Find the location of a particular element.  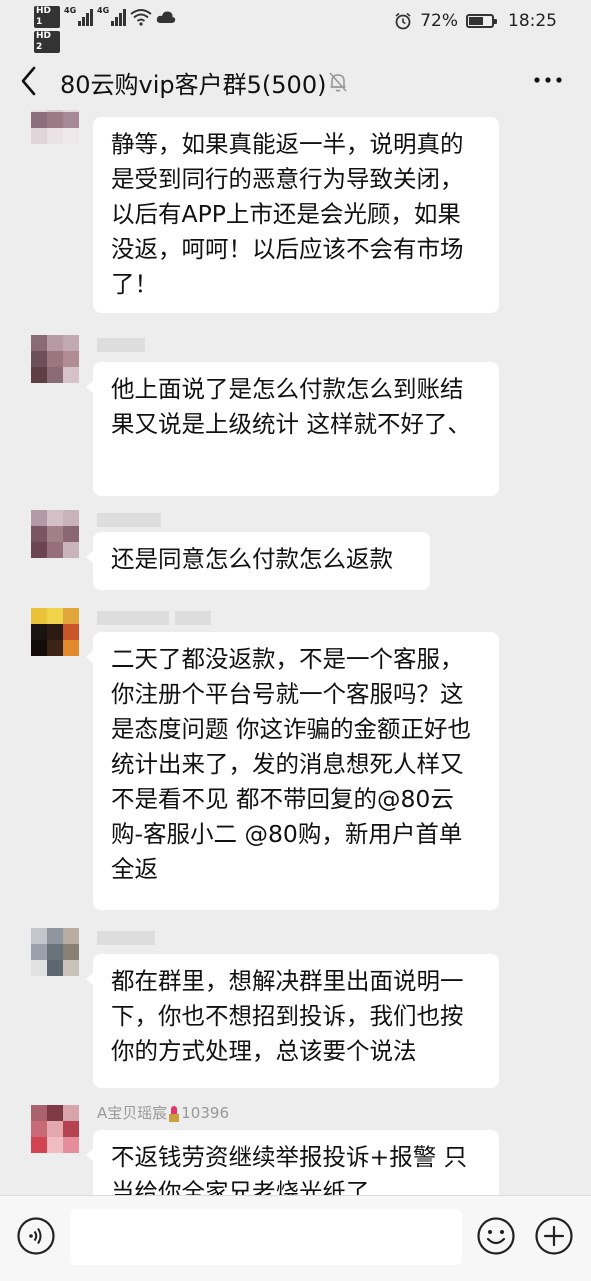

status-bar: HD 1 HD 2 4G 4G 72% 18:25 is located at coordinates (295, 26).